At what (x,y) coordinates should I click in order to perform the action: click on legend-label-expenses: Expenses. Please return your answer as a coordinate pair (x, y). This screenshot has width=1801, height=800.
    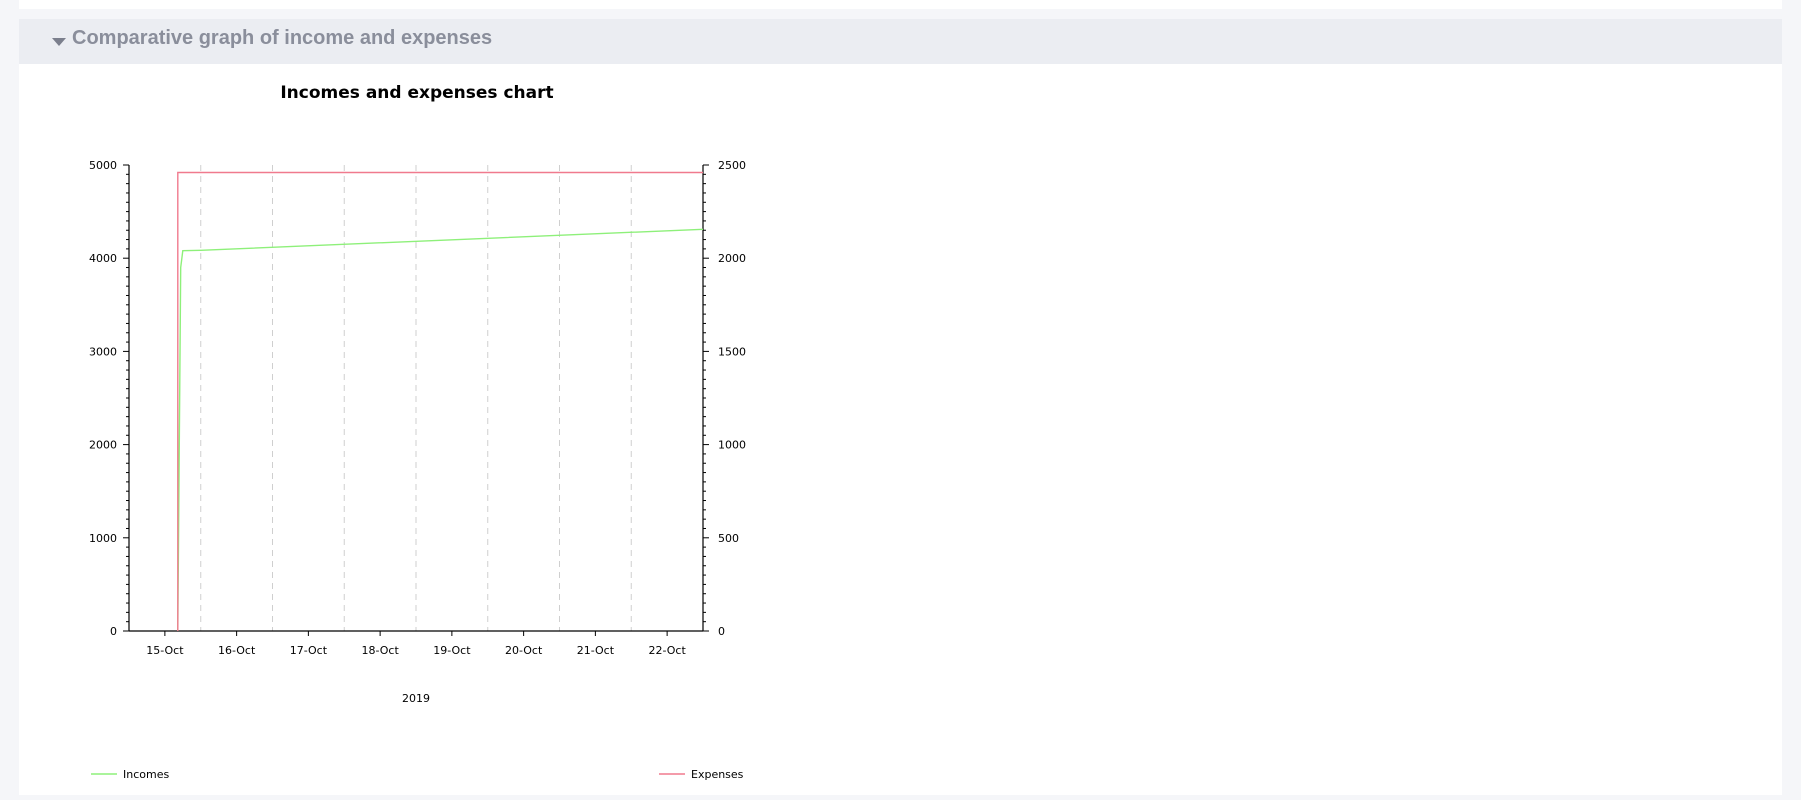
    Looking at the image, I should click on (717, 774).